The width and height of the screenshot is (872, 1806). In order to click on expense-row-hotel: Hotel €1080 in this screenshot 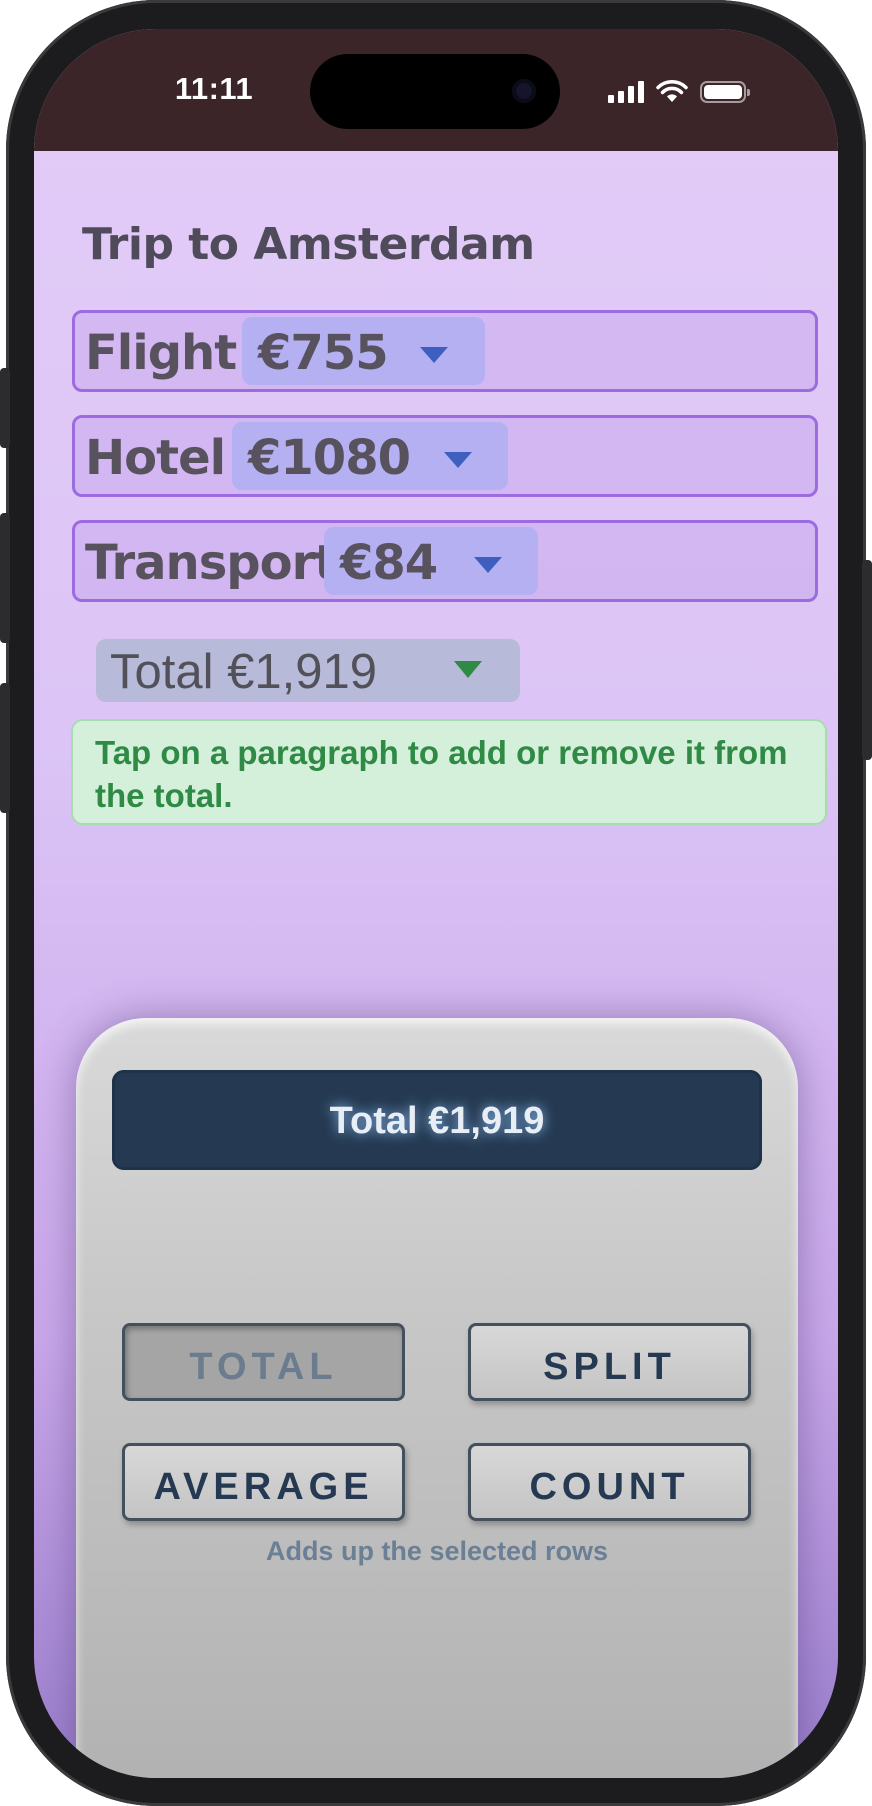, I will do `click(445, 456)`.